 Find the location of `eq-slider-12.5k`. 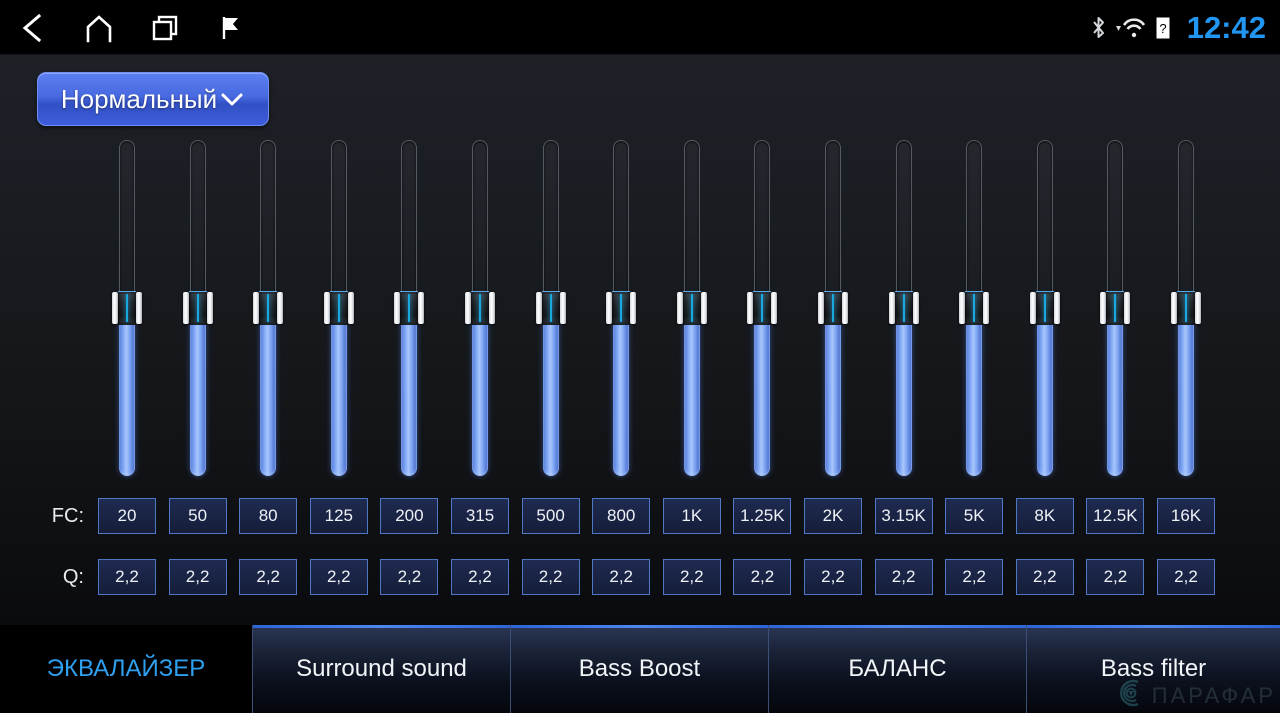

eq-slider-12.5k is located at coordinates (1115, 308).